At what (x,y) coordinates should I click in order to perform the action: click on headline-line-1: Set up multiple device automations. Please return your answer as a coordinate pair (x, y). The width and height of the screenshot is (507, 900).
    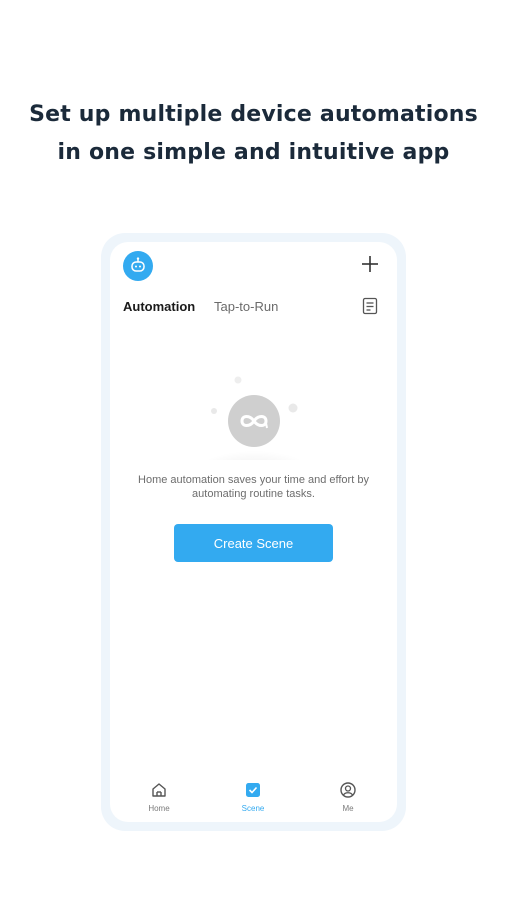
    Looking at the image, I should click on (253, 114).